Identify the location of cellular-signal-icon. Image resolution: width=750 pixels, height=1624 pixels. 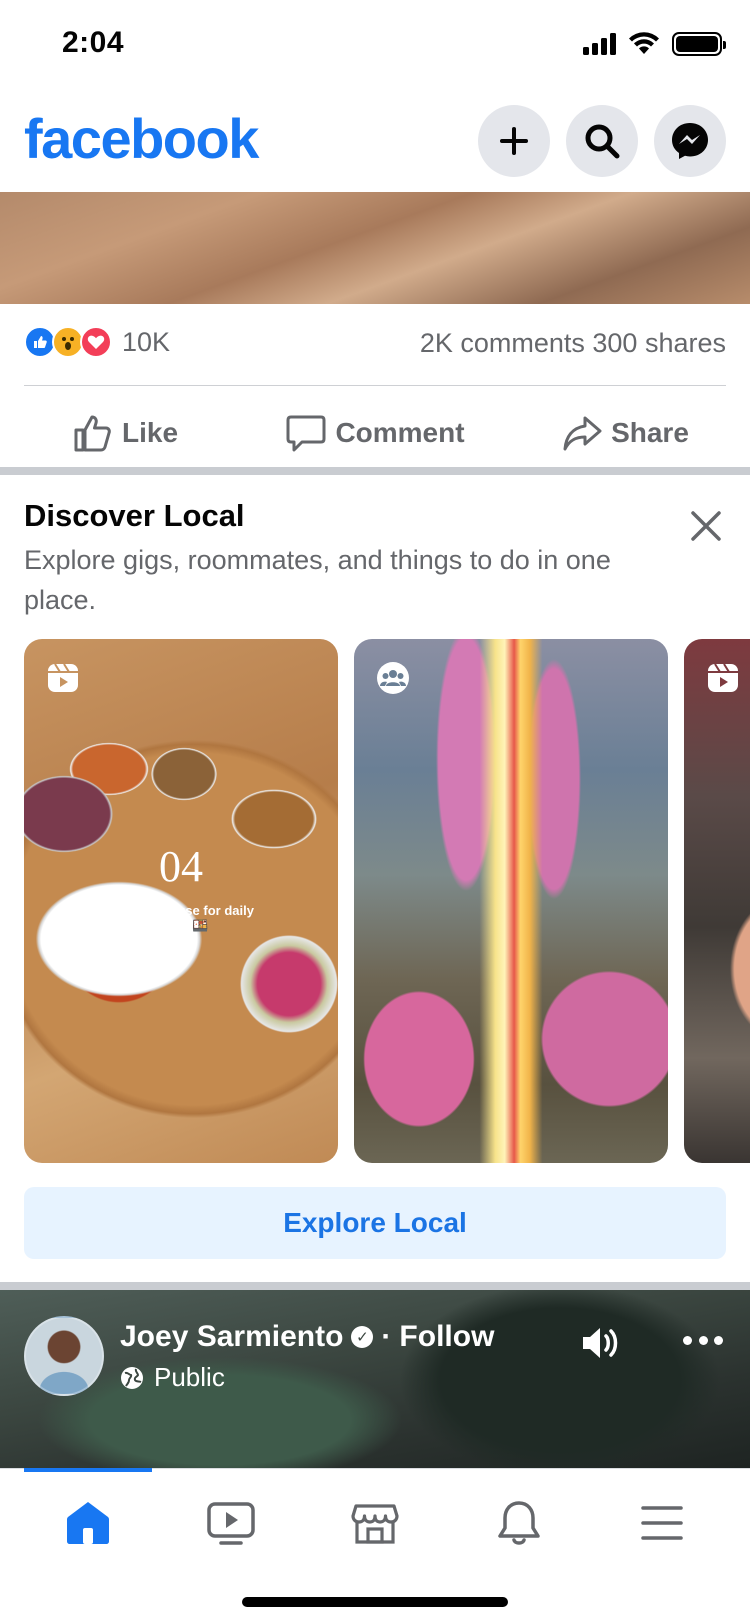
(599, 44).